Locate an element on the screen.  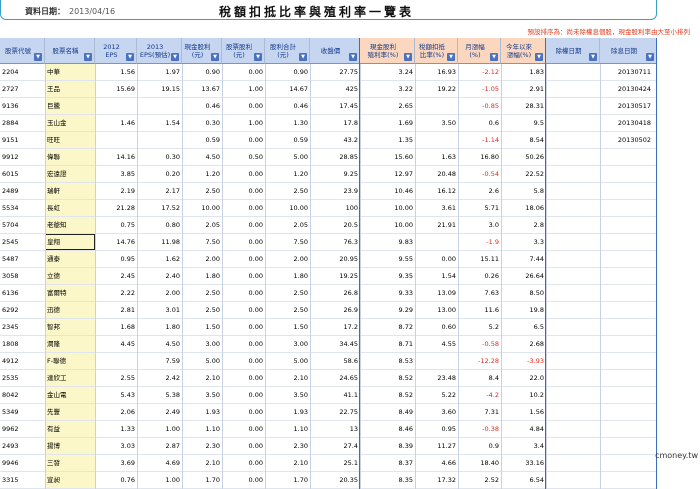
table-cell: 1.56 is located at coordinates (116, 72).